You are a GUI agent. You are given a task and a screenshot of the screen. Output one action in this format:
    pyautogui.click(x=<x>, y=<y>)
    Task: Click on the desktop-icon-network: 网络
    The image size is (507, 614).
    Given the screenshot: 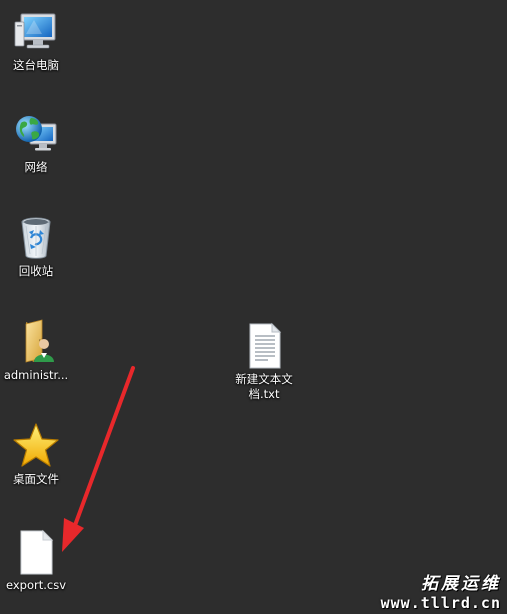 What is the action you would take?
    pyautogui.click(x=36, y=142)
    